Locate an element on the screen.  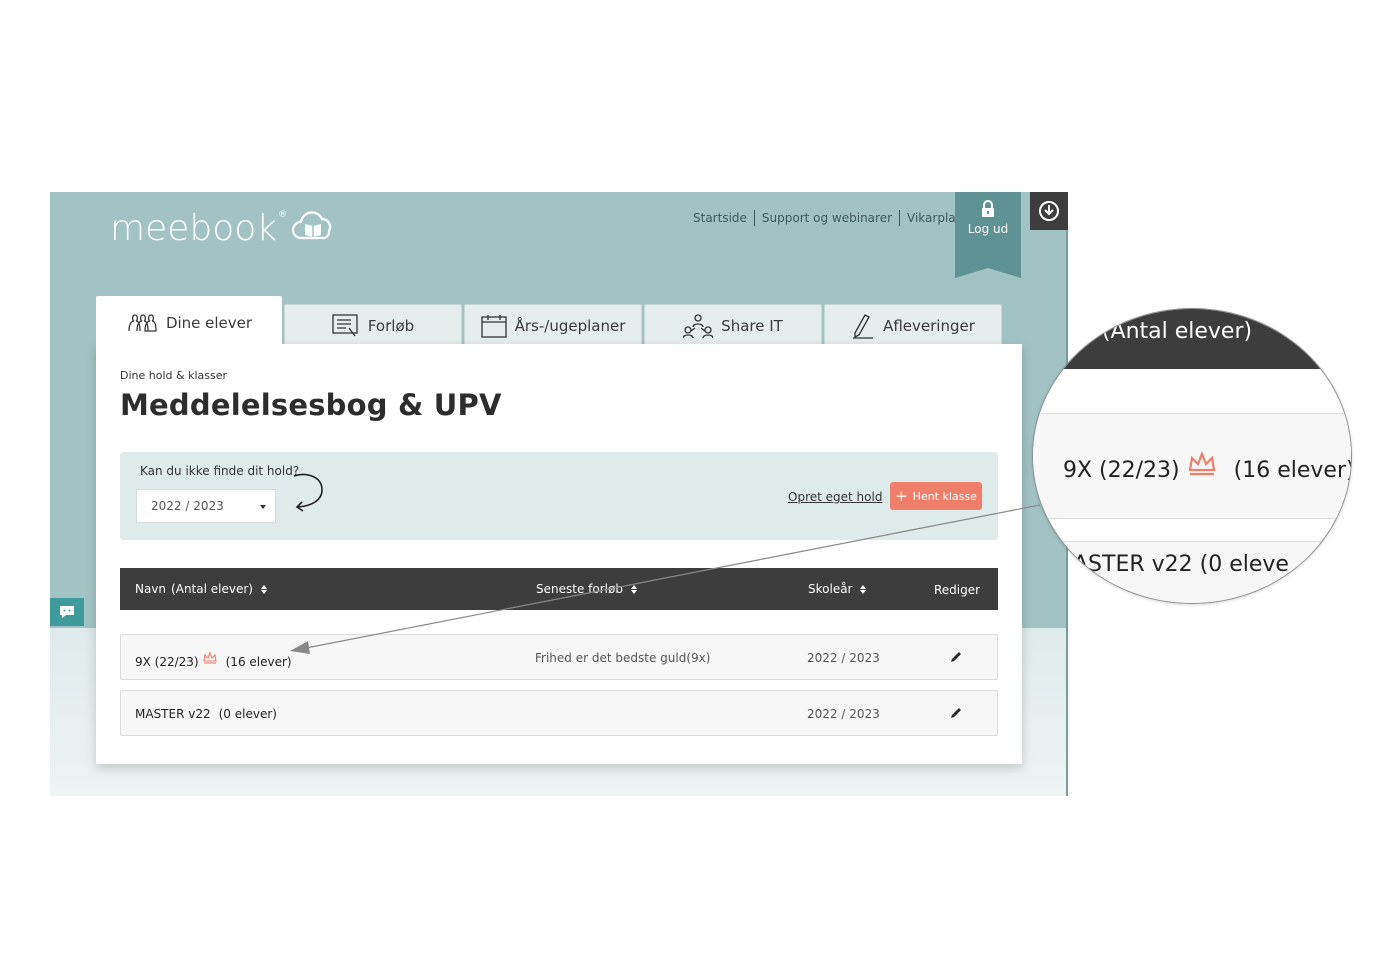
magnified-row2-text: ASTER v22 (0 eleve is located at coordinates (1181, 564).